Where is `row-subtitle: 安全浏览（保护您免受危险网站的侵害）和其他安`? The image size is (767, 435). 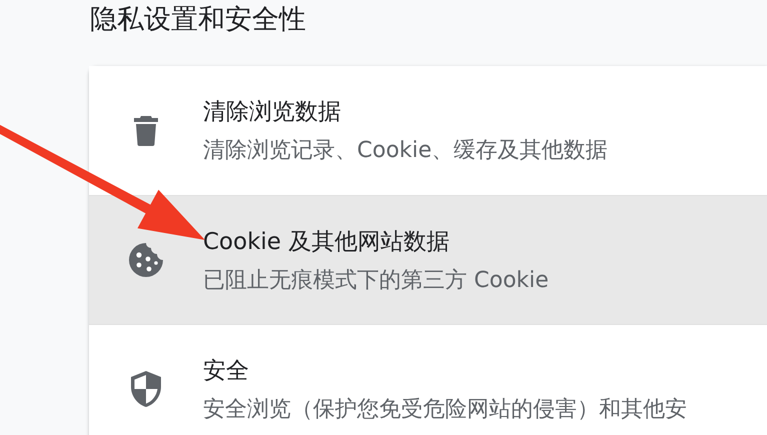
row-subtitle: 安全浏览（保护您免受危险网站的侵害）和其他安 is located at coordinates (445, 410).